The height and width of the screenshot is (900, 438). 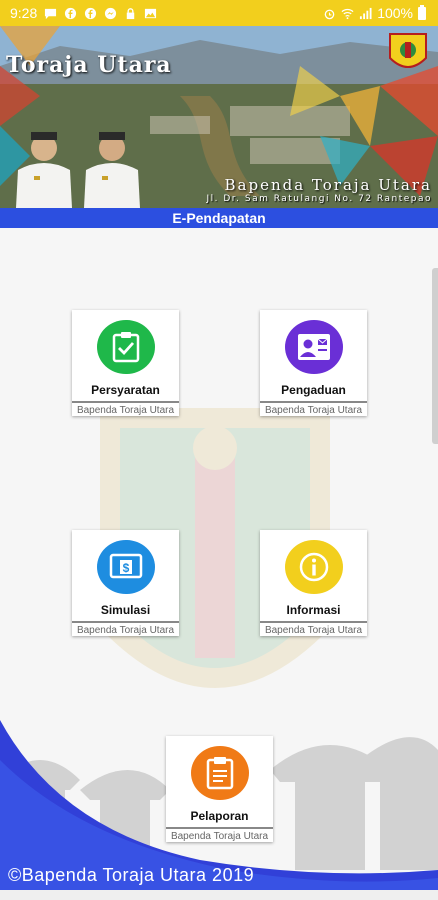 I want to click on menu-label: Pengaduan, so click(x=313, y=390).